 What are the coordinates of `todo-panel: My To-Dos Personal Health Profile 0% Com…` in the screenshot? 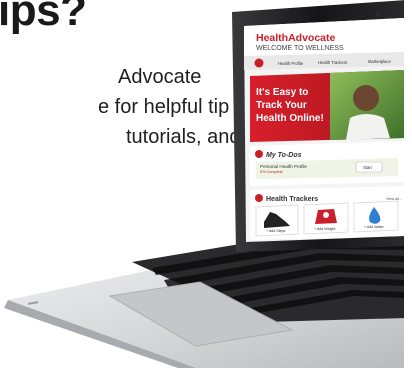 It's located at (327, 163).